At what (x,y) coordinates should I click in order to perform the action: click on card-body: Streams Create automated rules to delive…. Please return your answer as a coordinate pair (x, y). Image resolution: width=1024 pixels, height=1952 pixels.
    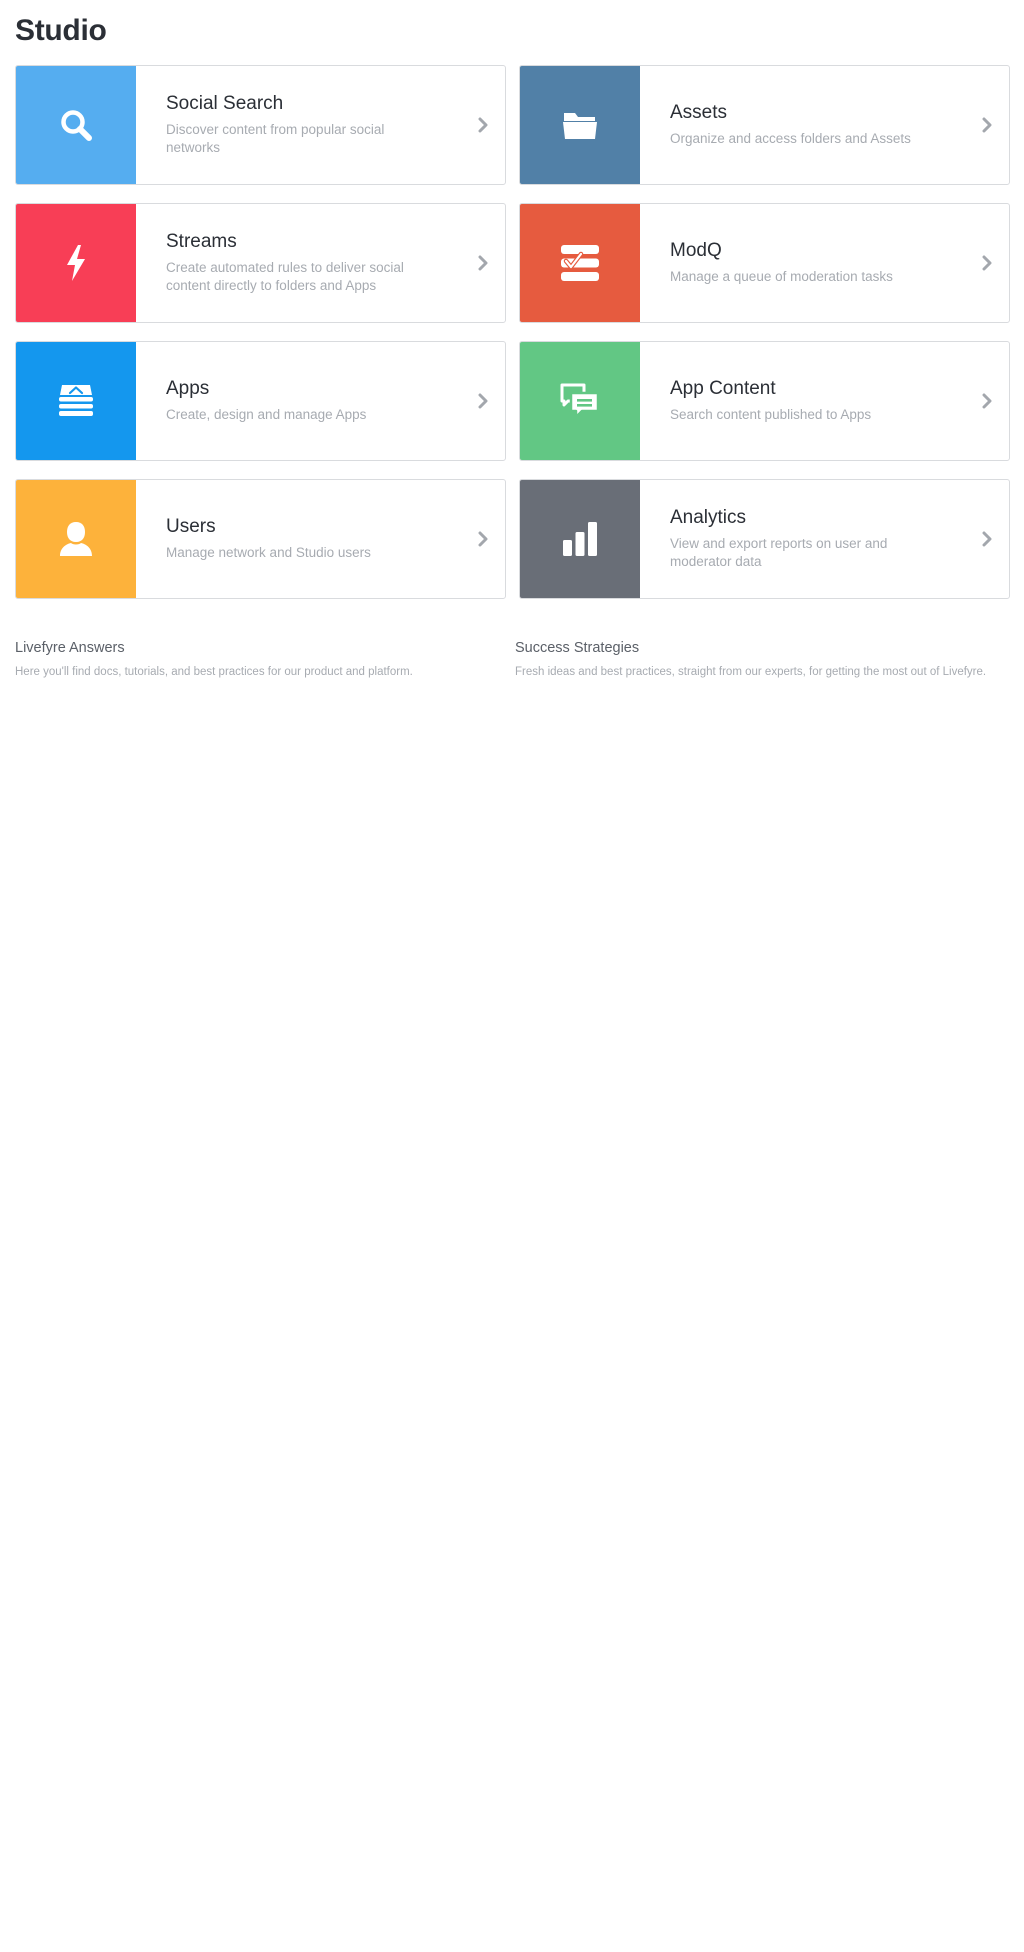
    Looking at the image, I should click on (298, 263).